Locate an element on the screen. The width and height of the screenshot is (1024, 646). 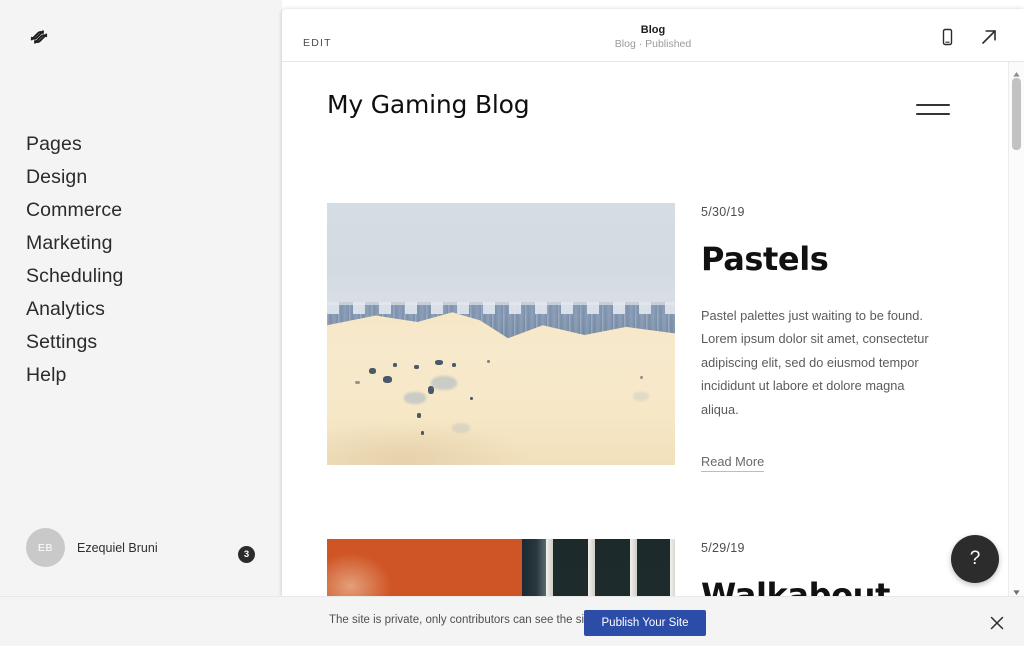
preview-toolbar: EDIT Blog Blog · Published is located at coordinates (653, 35).